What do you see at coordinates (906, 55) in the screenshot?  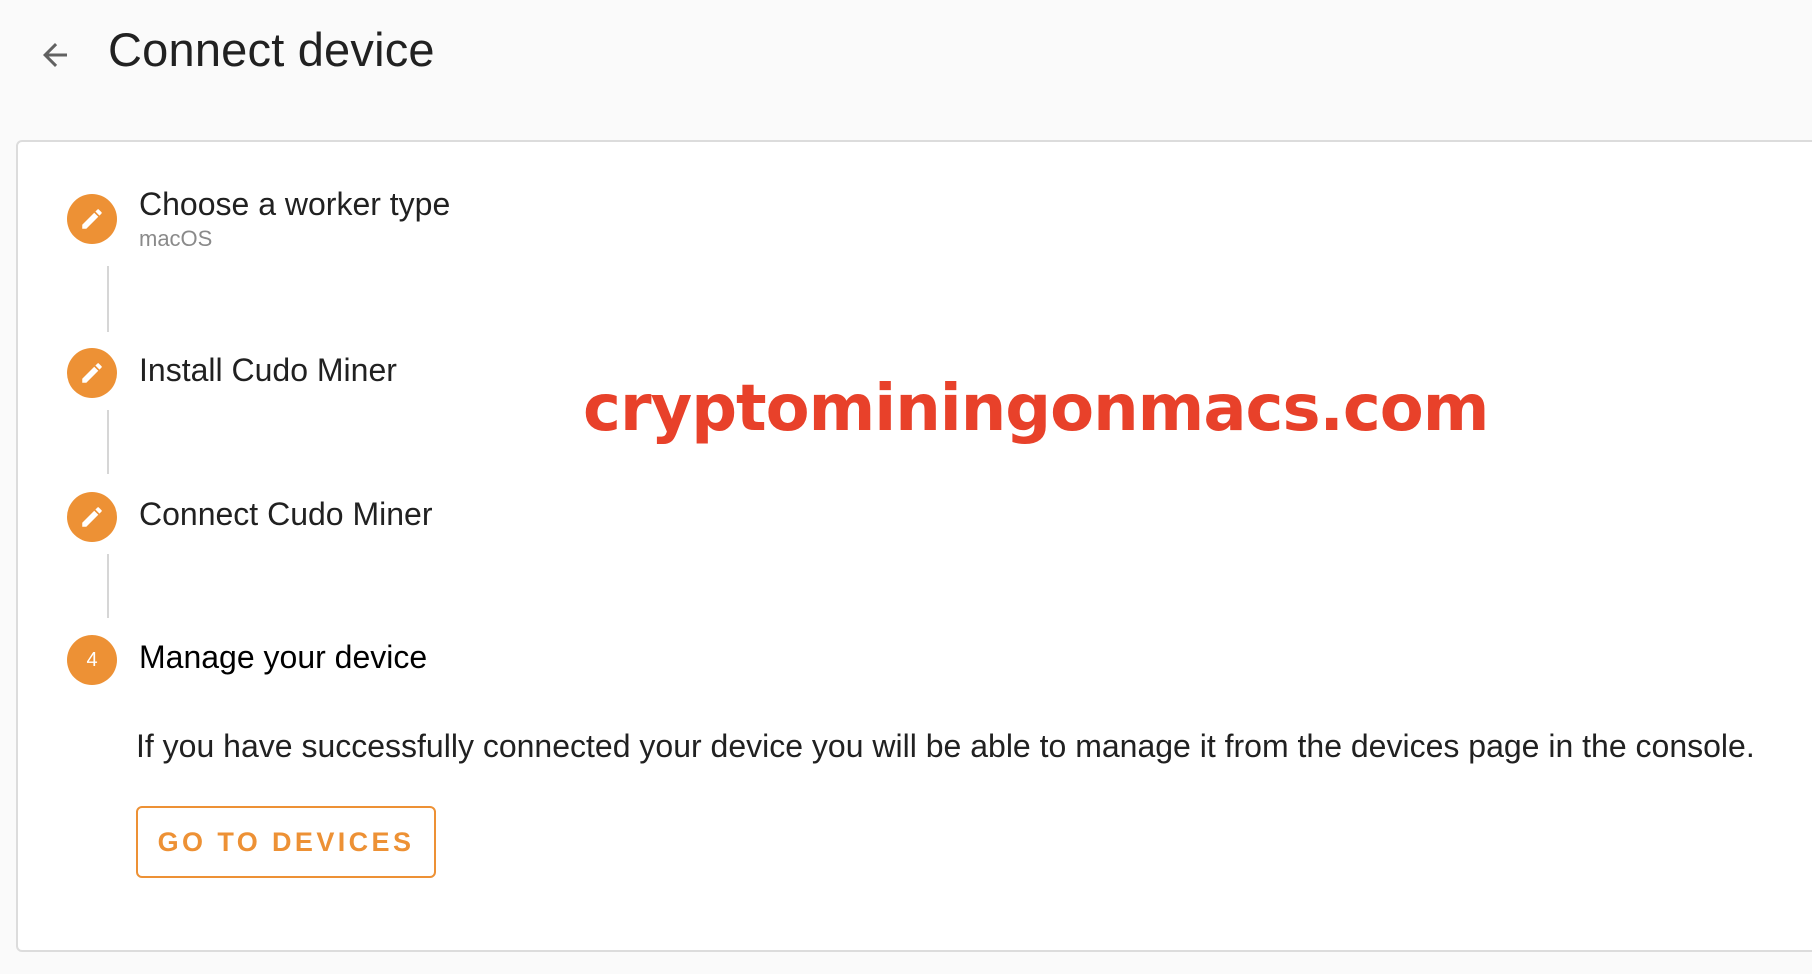 I see `page-header: Connect device` at bounding box center [906, 55].